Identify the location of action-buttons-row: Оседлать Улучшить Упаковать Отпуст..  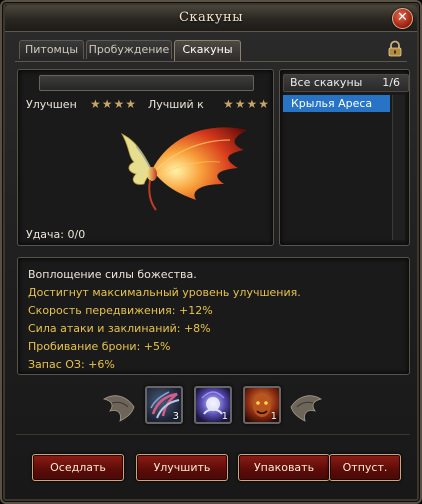
(213, 464).